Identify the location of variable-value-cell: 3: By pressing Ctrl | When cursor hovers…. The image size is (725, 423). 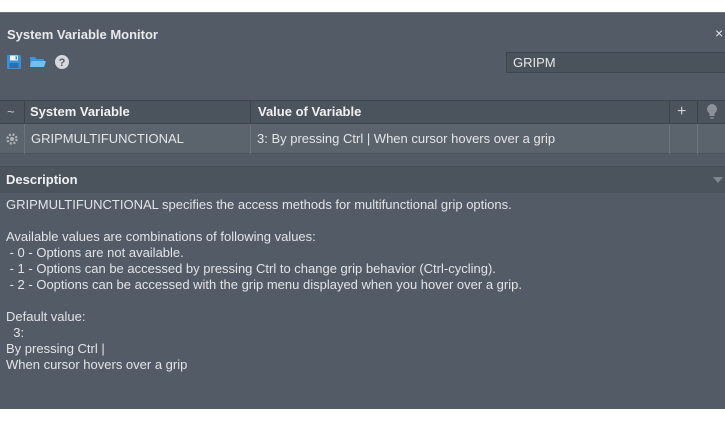
(406, 139).